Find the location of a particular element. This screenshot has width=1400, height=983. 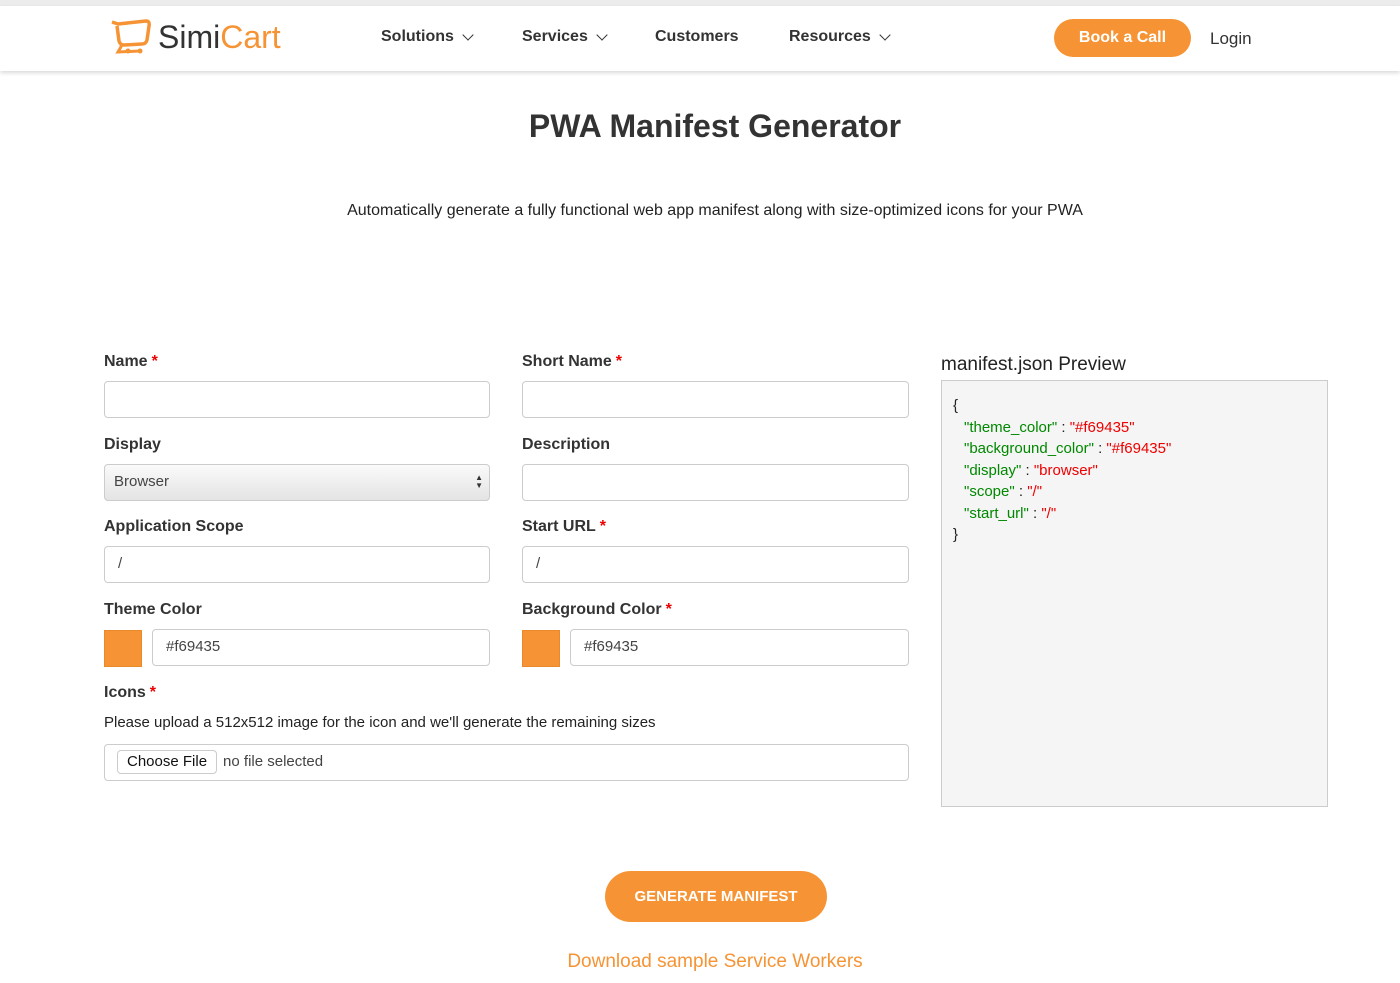

theme-color-label: Theme Color is located at coordinates (153, 609).